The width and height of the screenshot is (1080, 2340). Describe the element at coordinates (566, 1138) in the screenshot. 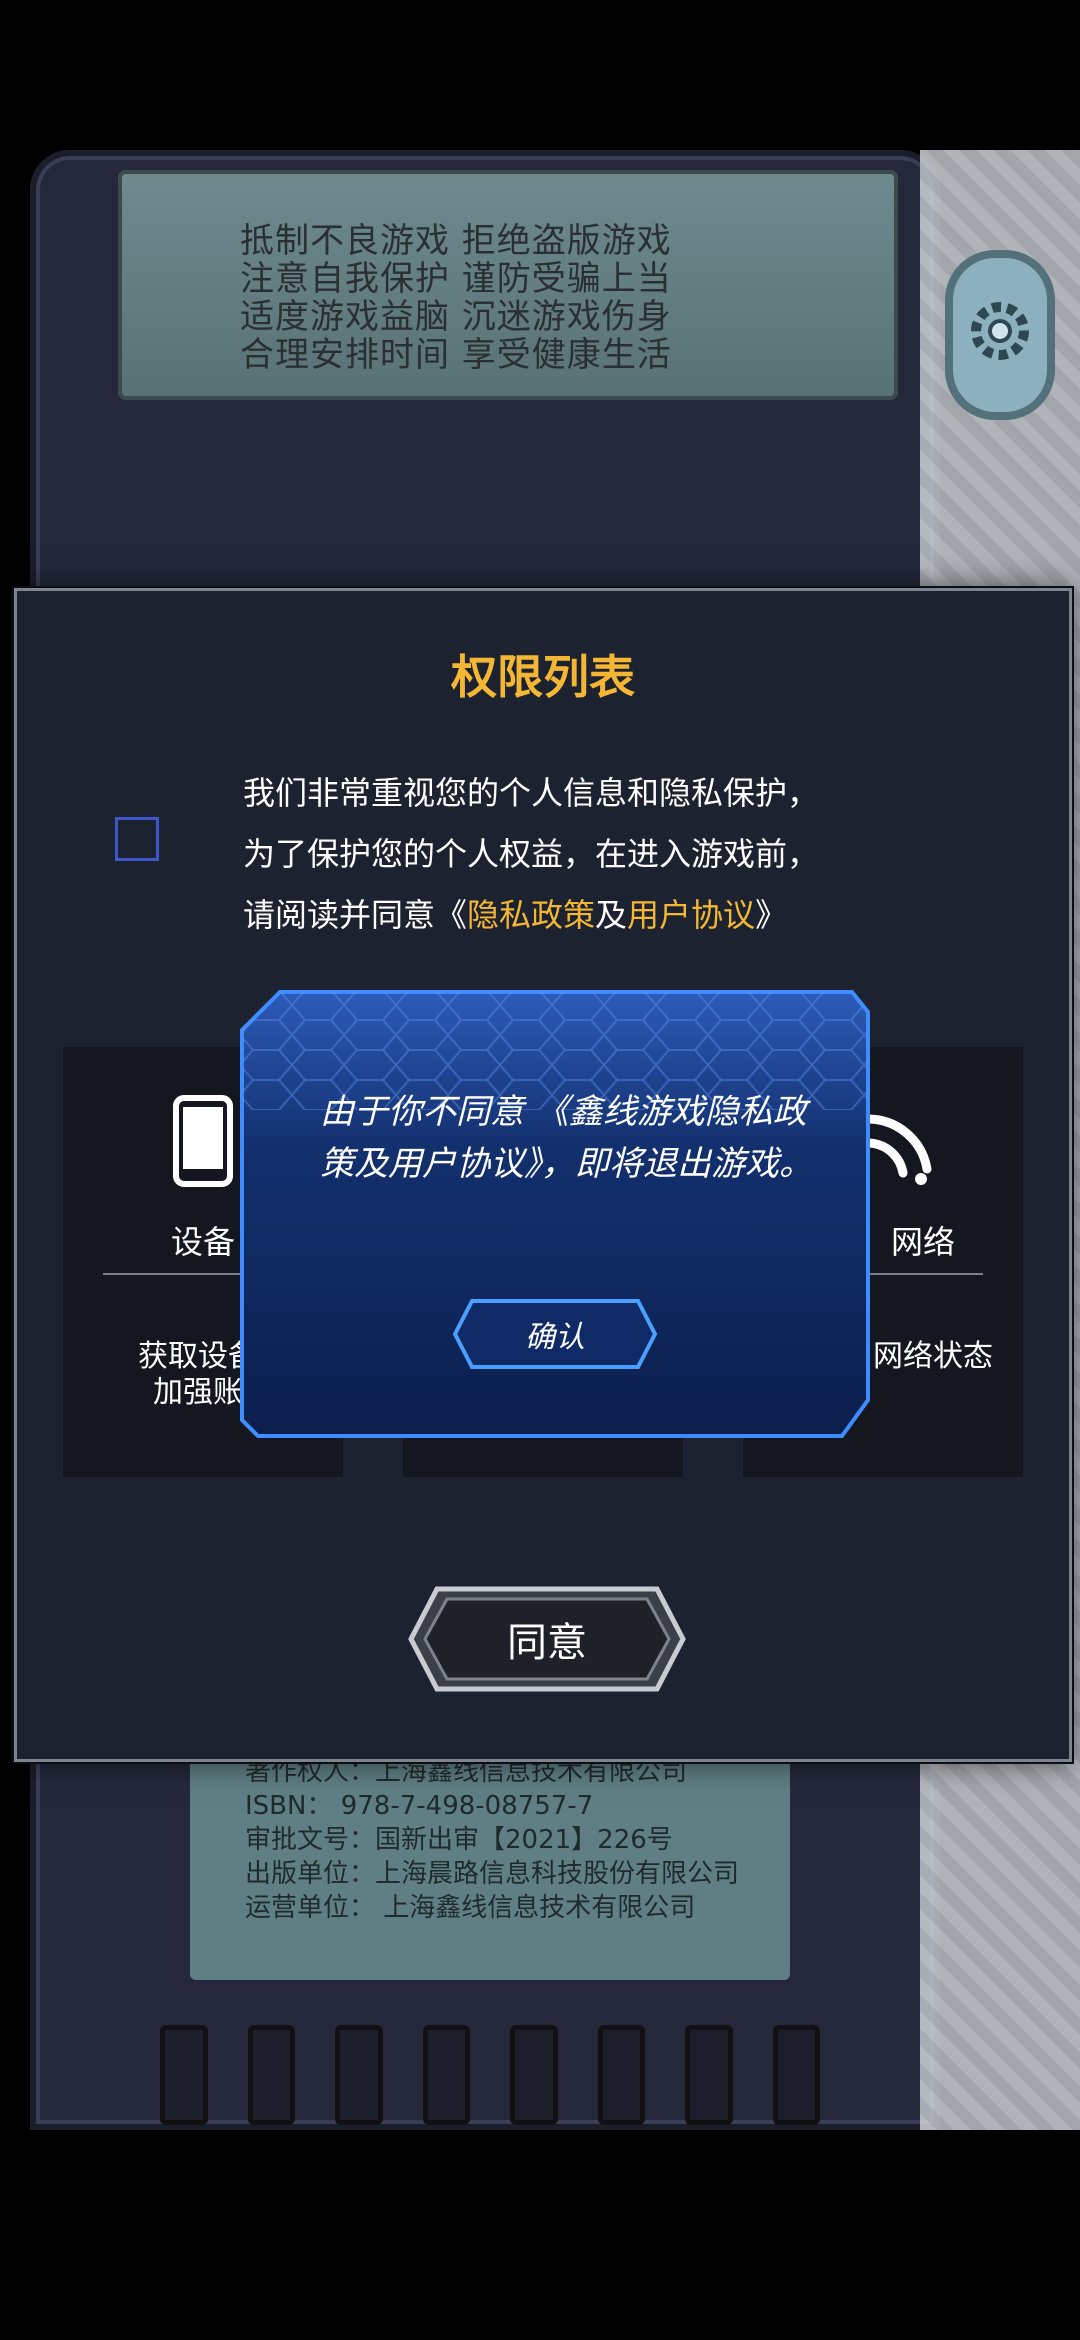

I see `dialog-message: 由于你不同意 《鑫线游戏隐私政策及用户协议》，即将退出游戏。` at that location.